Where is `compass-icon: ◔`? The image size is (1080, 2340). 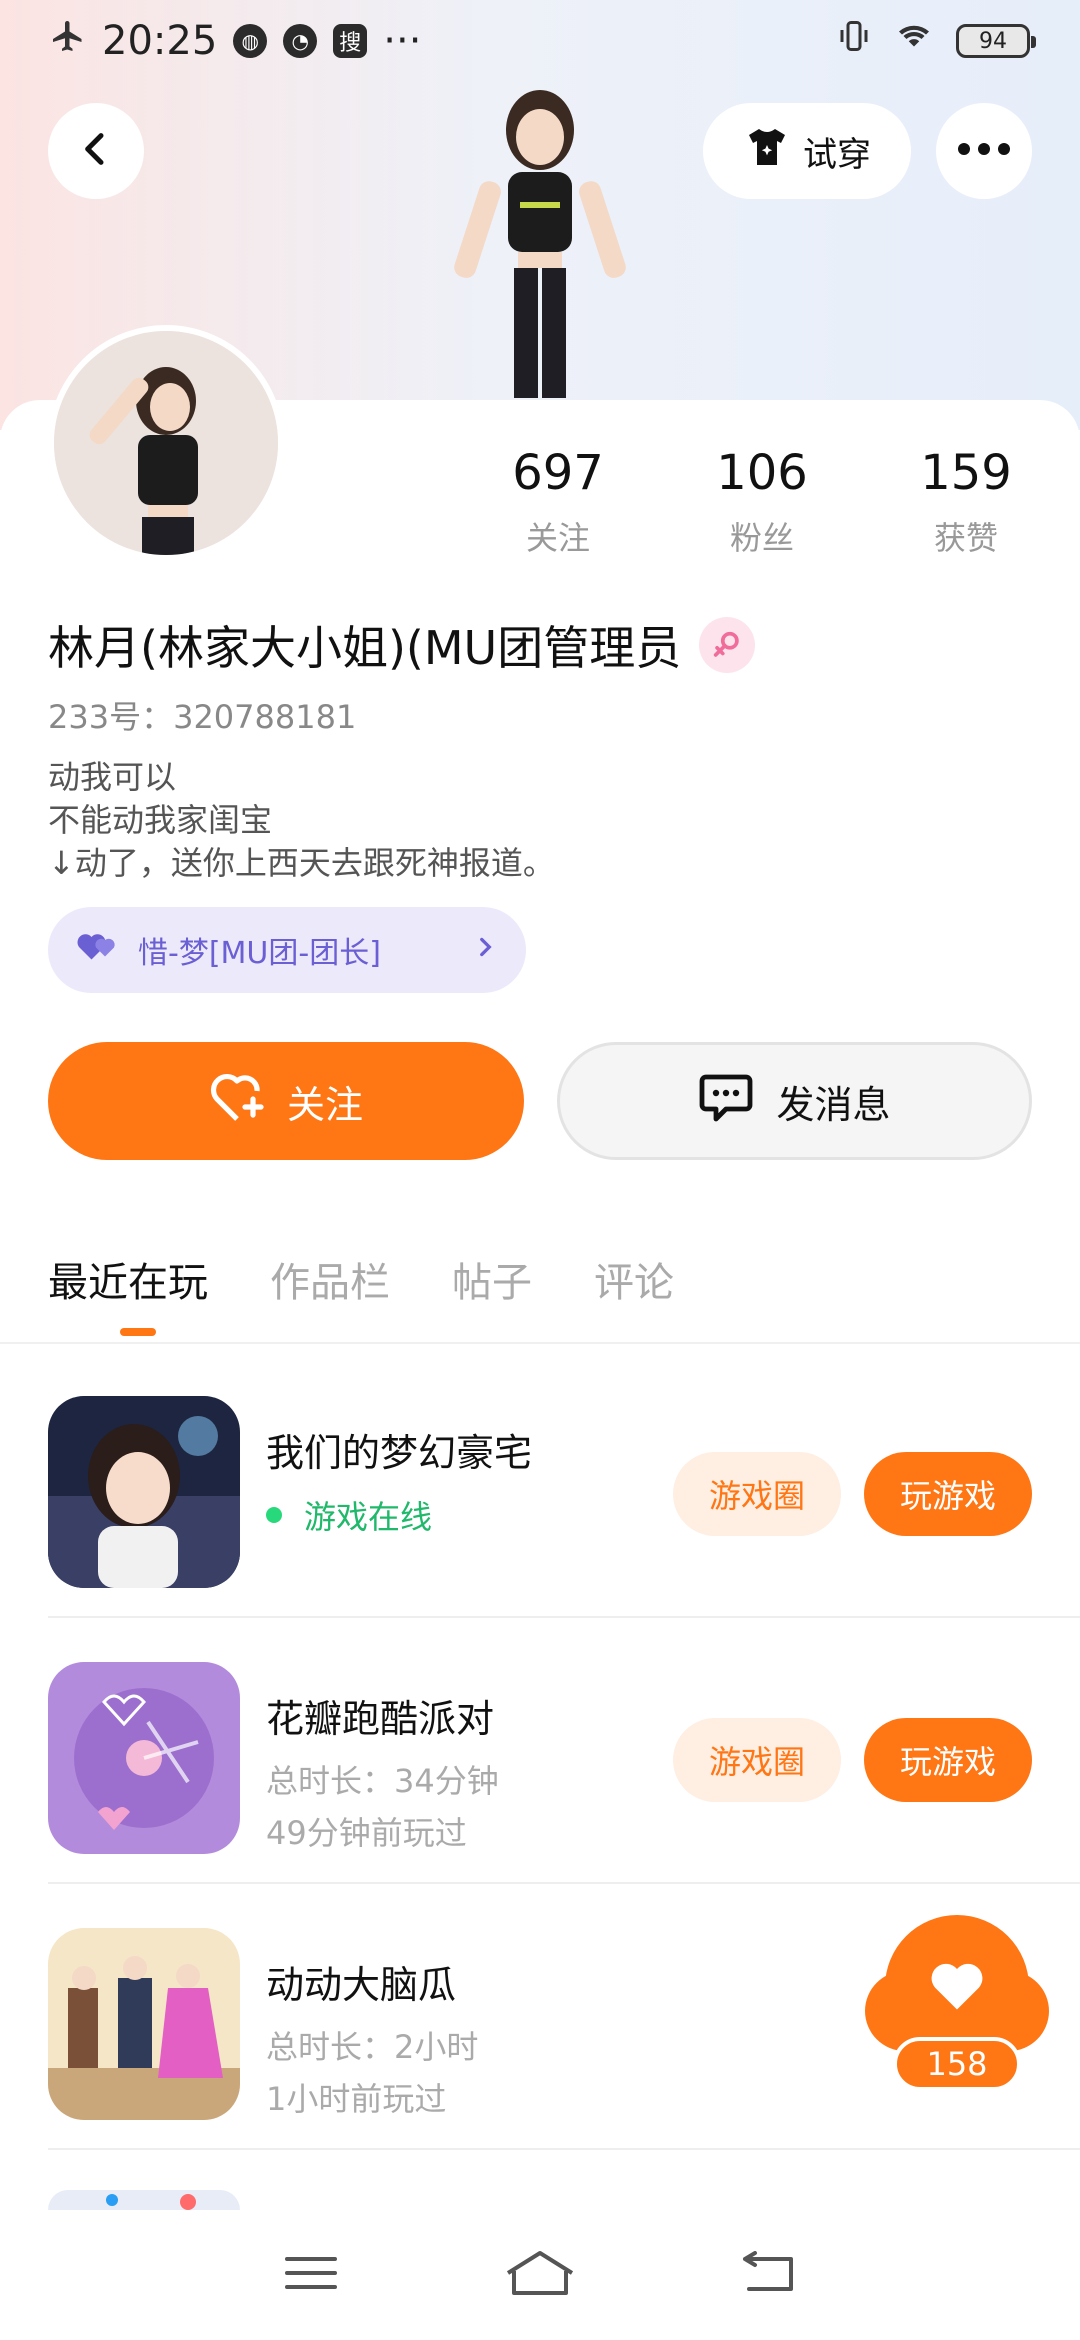
compass-icon: ◔ is located at coordinates (300, 41).